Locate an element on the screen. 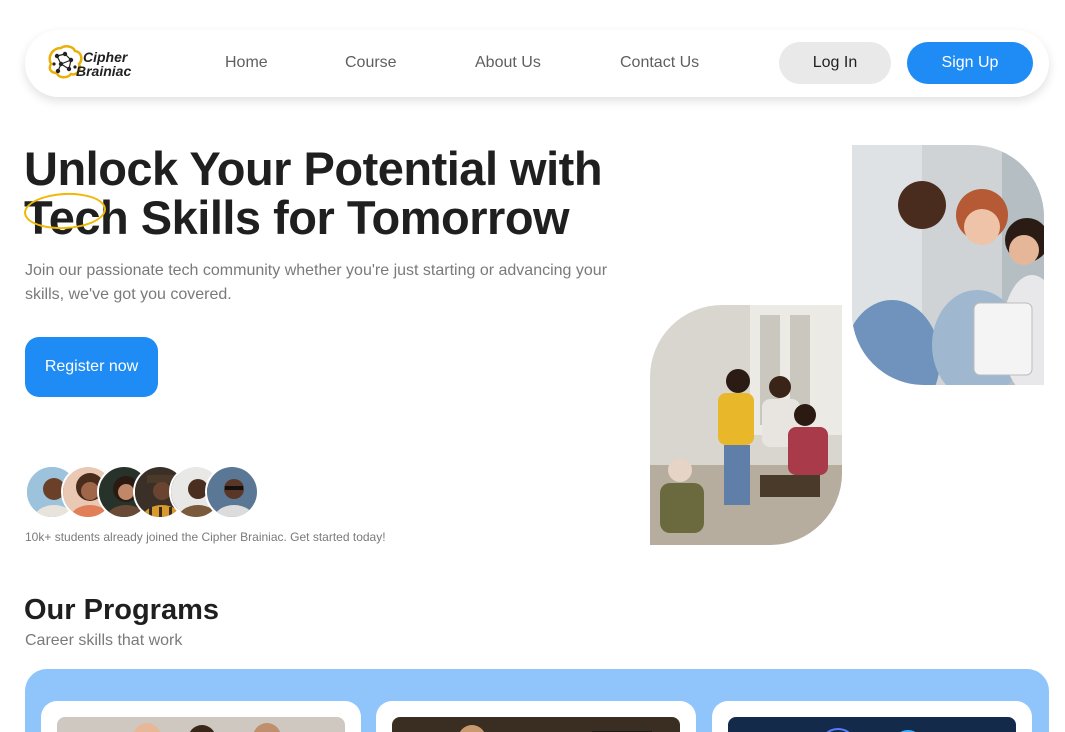 The image size is (1065, 732). brand-logo: Cipher Brainiac is located at coordinates (95, 63).